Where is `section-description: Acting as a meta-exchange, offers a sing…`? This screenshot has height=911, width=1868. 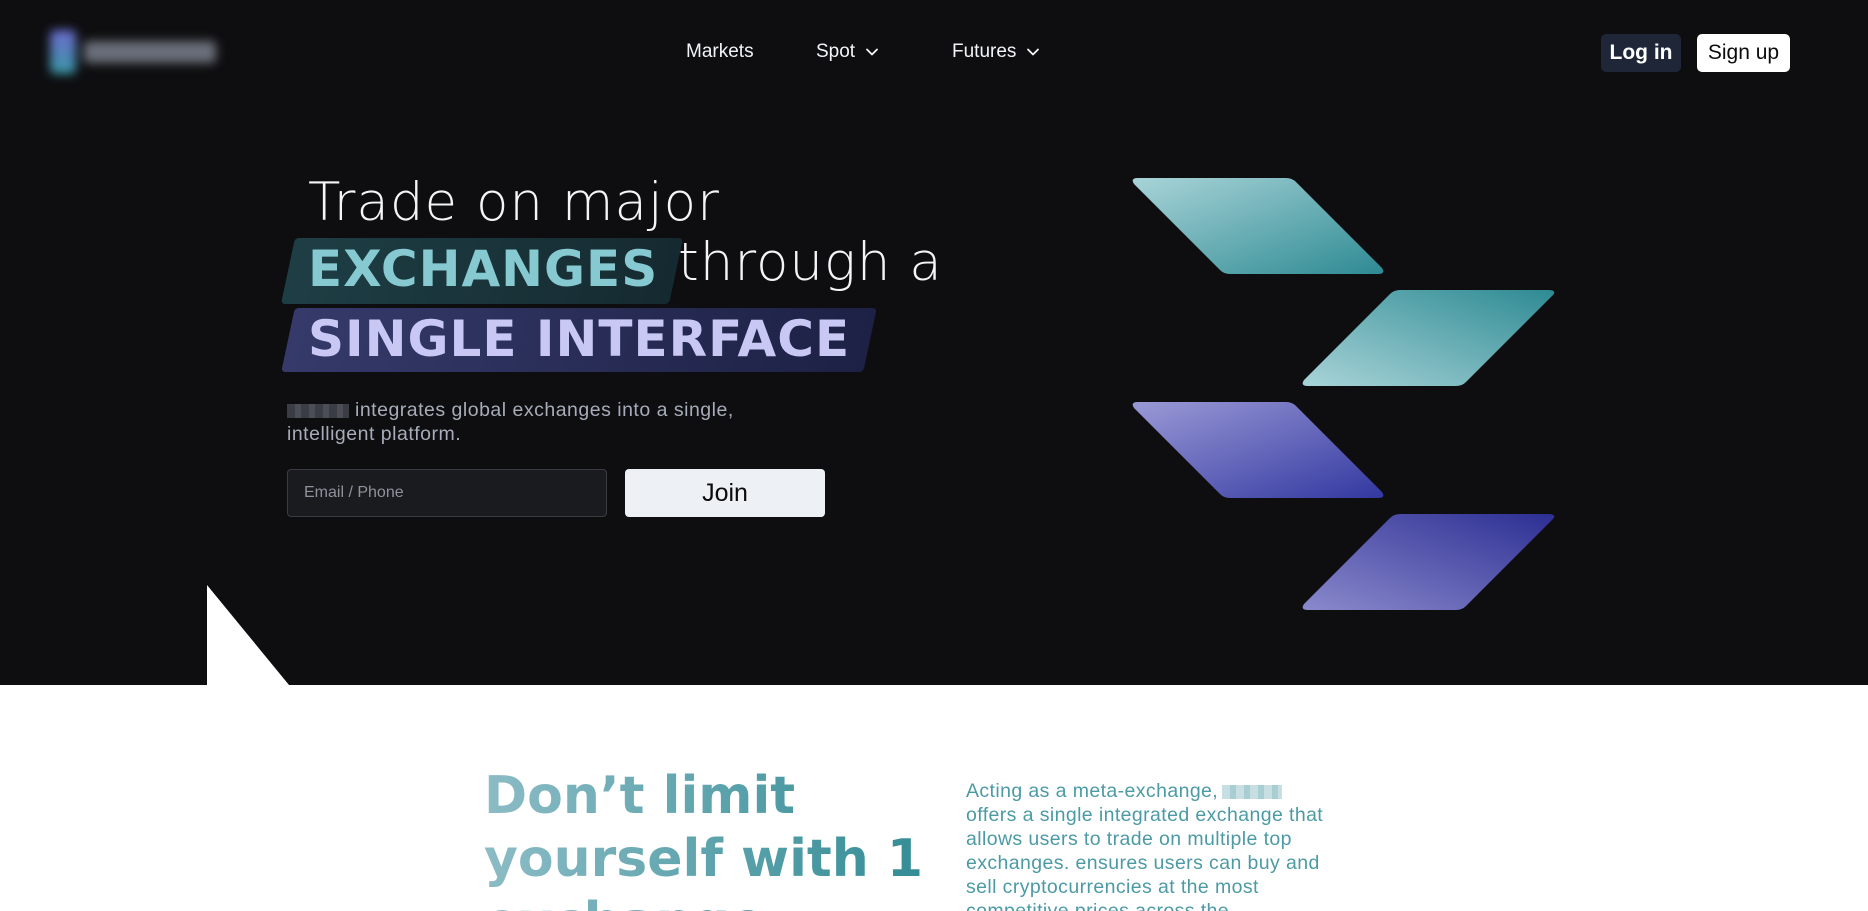
section-description: Acting as a meta-exchange, offers a sing… is located at coordinates (1151, 845).